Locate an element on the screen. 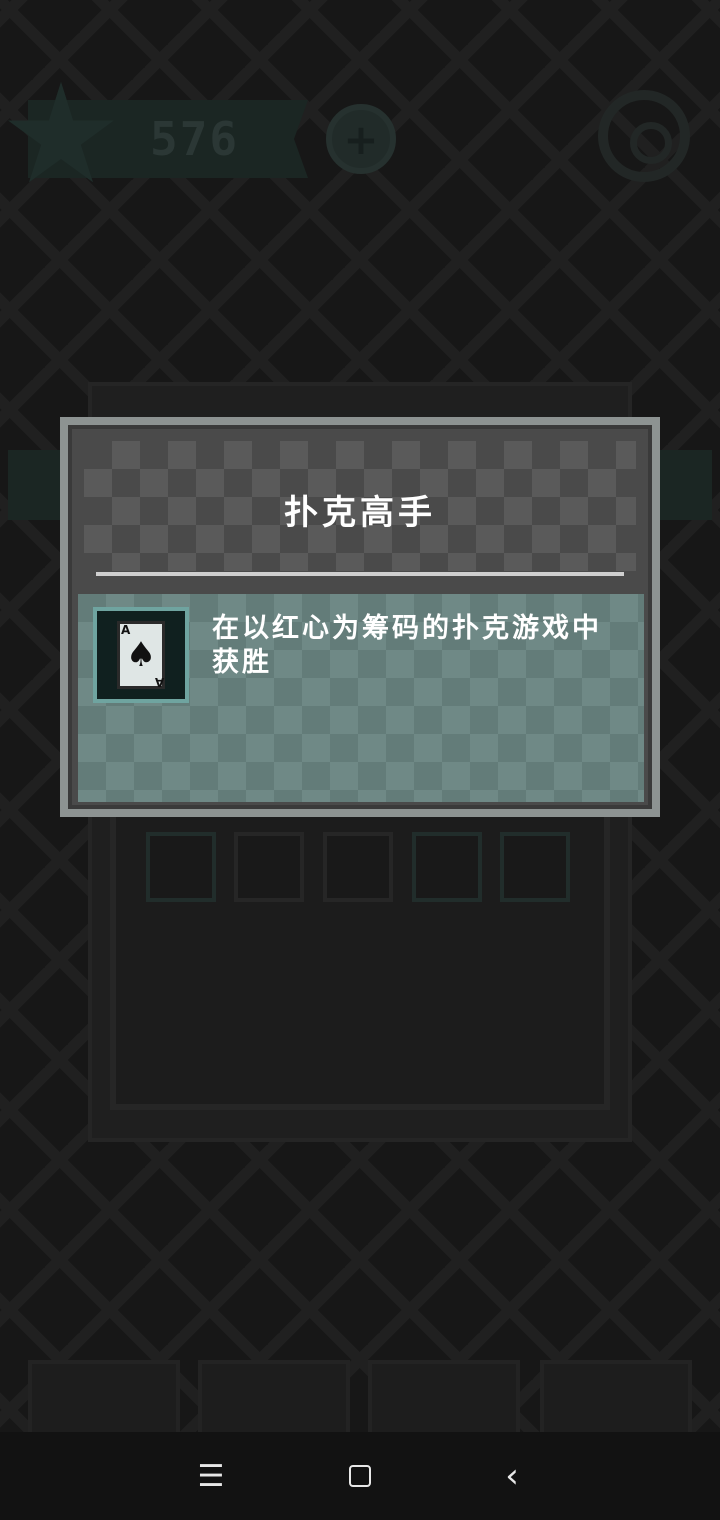  dialog-title: 扑克高手 is located at coordinates (360, 513).